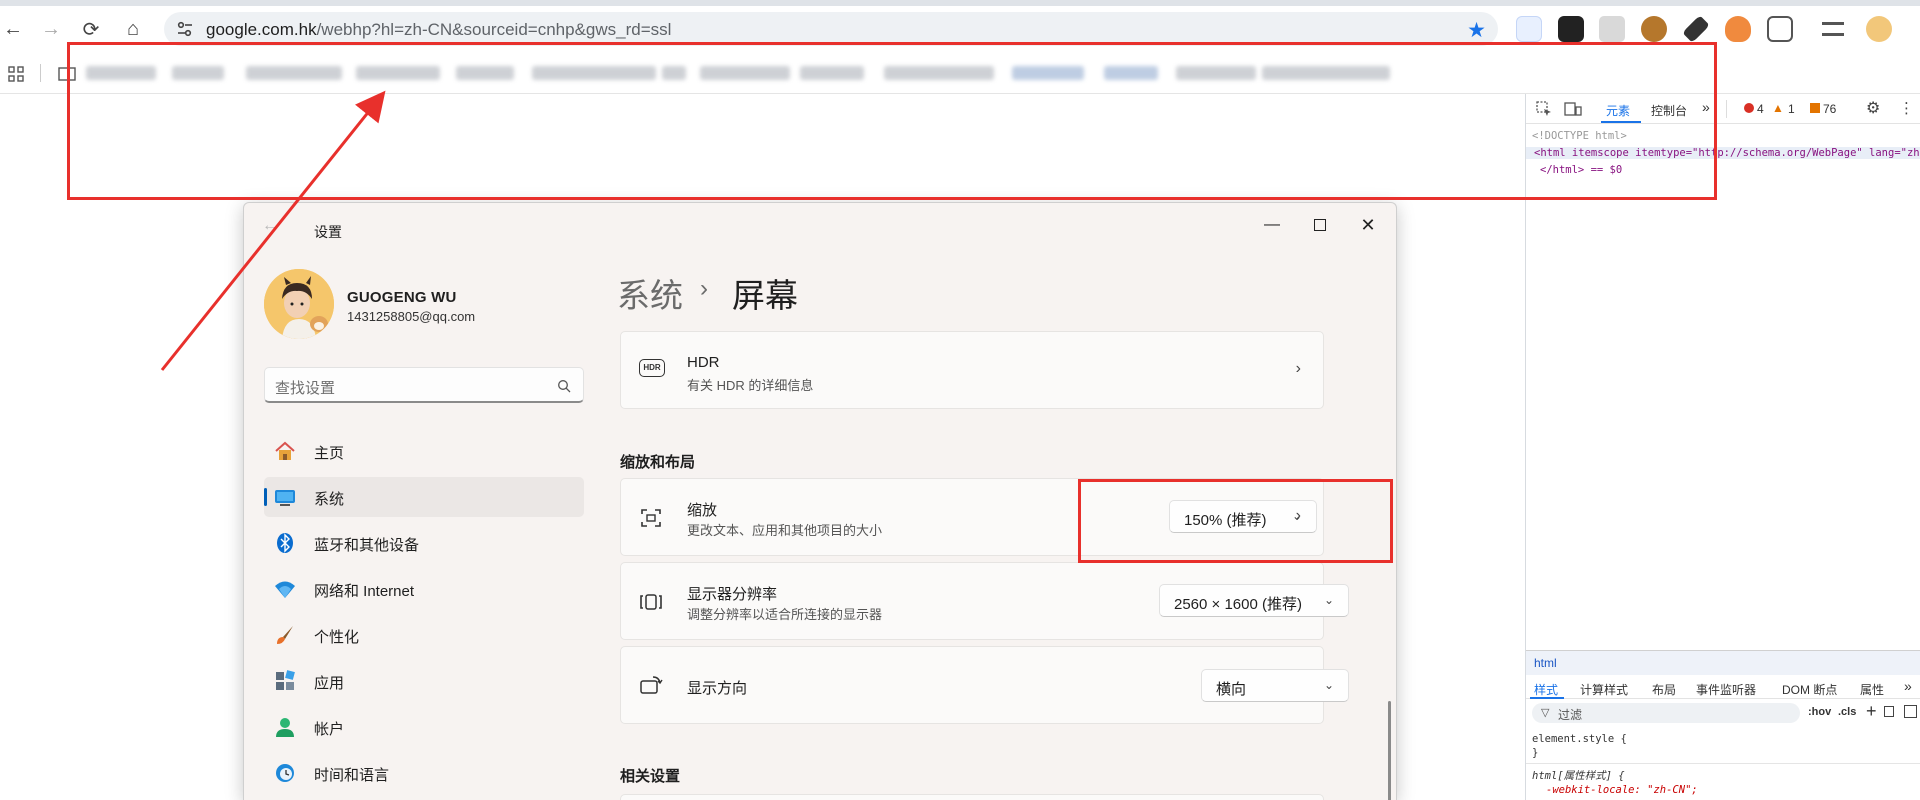 This screenshot has width=1920, height=800. What do you see at coordinates (1666, 713) in the screenshot?
I see `styles-filter-input: ▽ 过滤` at bounding box center [1666, 713].